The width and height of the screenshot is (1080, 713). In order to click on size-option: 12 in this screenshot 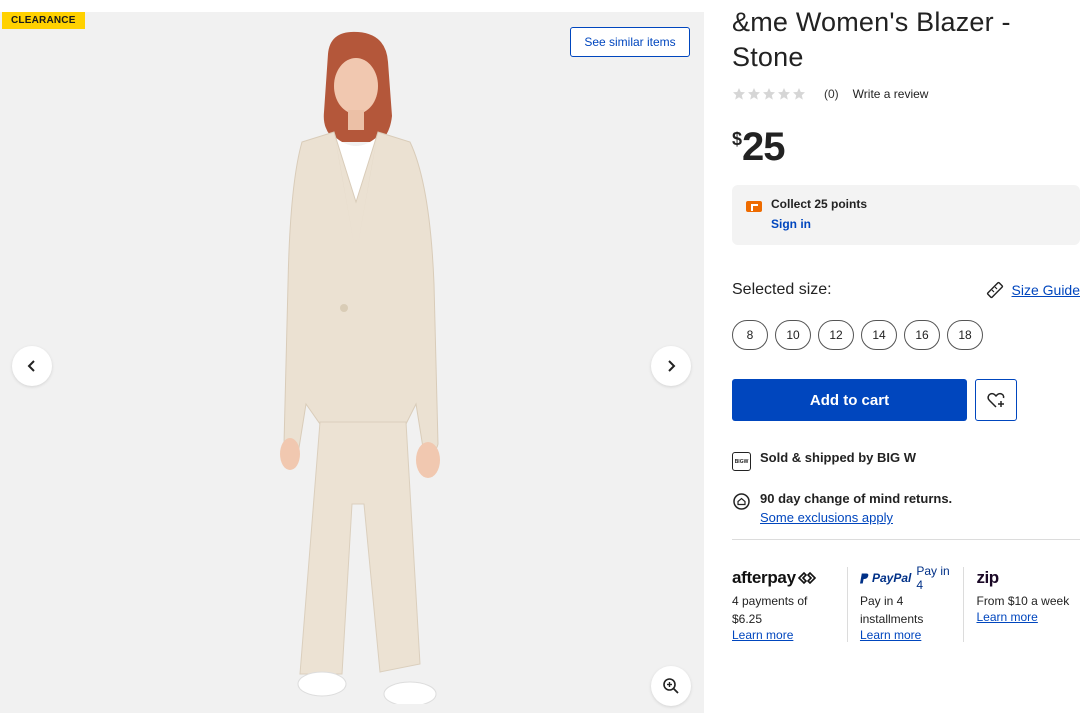, I will do `click(836, 335)`.